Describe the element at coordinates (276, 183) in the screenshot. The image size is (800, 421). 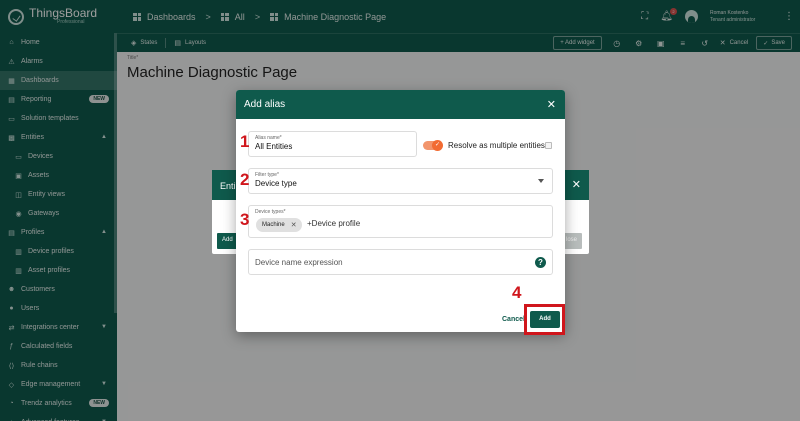
I see `filter-type-value: Device type` at that location.